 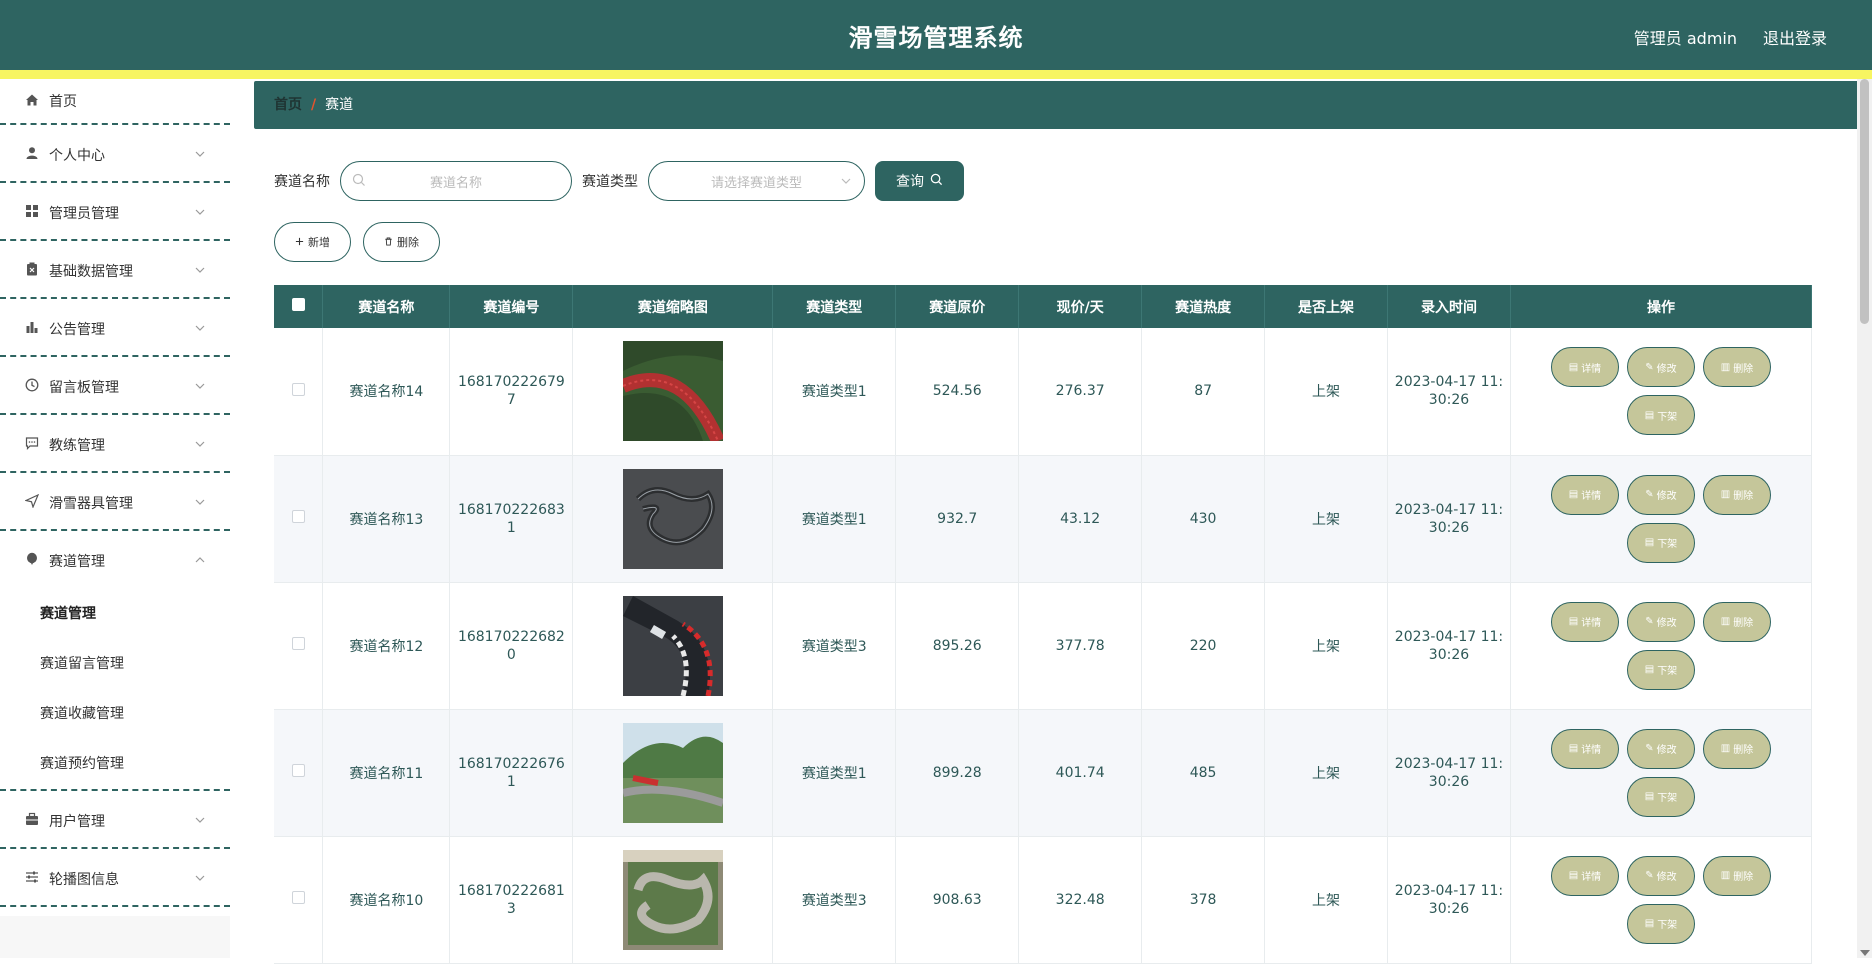 I want to click on sidebar-item-equipment: 滑雪器具管理, so click(x=115, y=502).